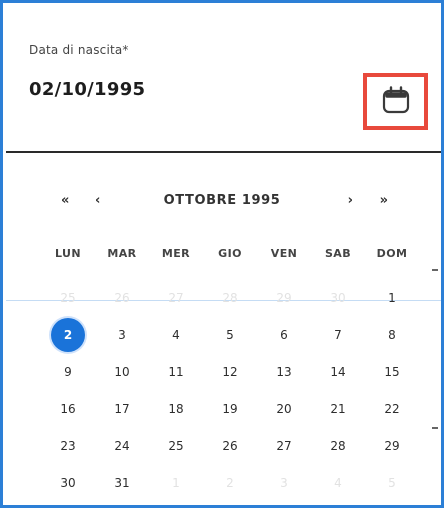 This screenshot has height=508, width=444. I want to click on day-number: 23, so click(68, 445).